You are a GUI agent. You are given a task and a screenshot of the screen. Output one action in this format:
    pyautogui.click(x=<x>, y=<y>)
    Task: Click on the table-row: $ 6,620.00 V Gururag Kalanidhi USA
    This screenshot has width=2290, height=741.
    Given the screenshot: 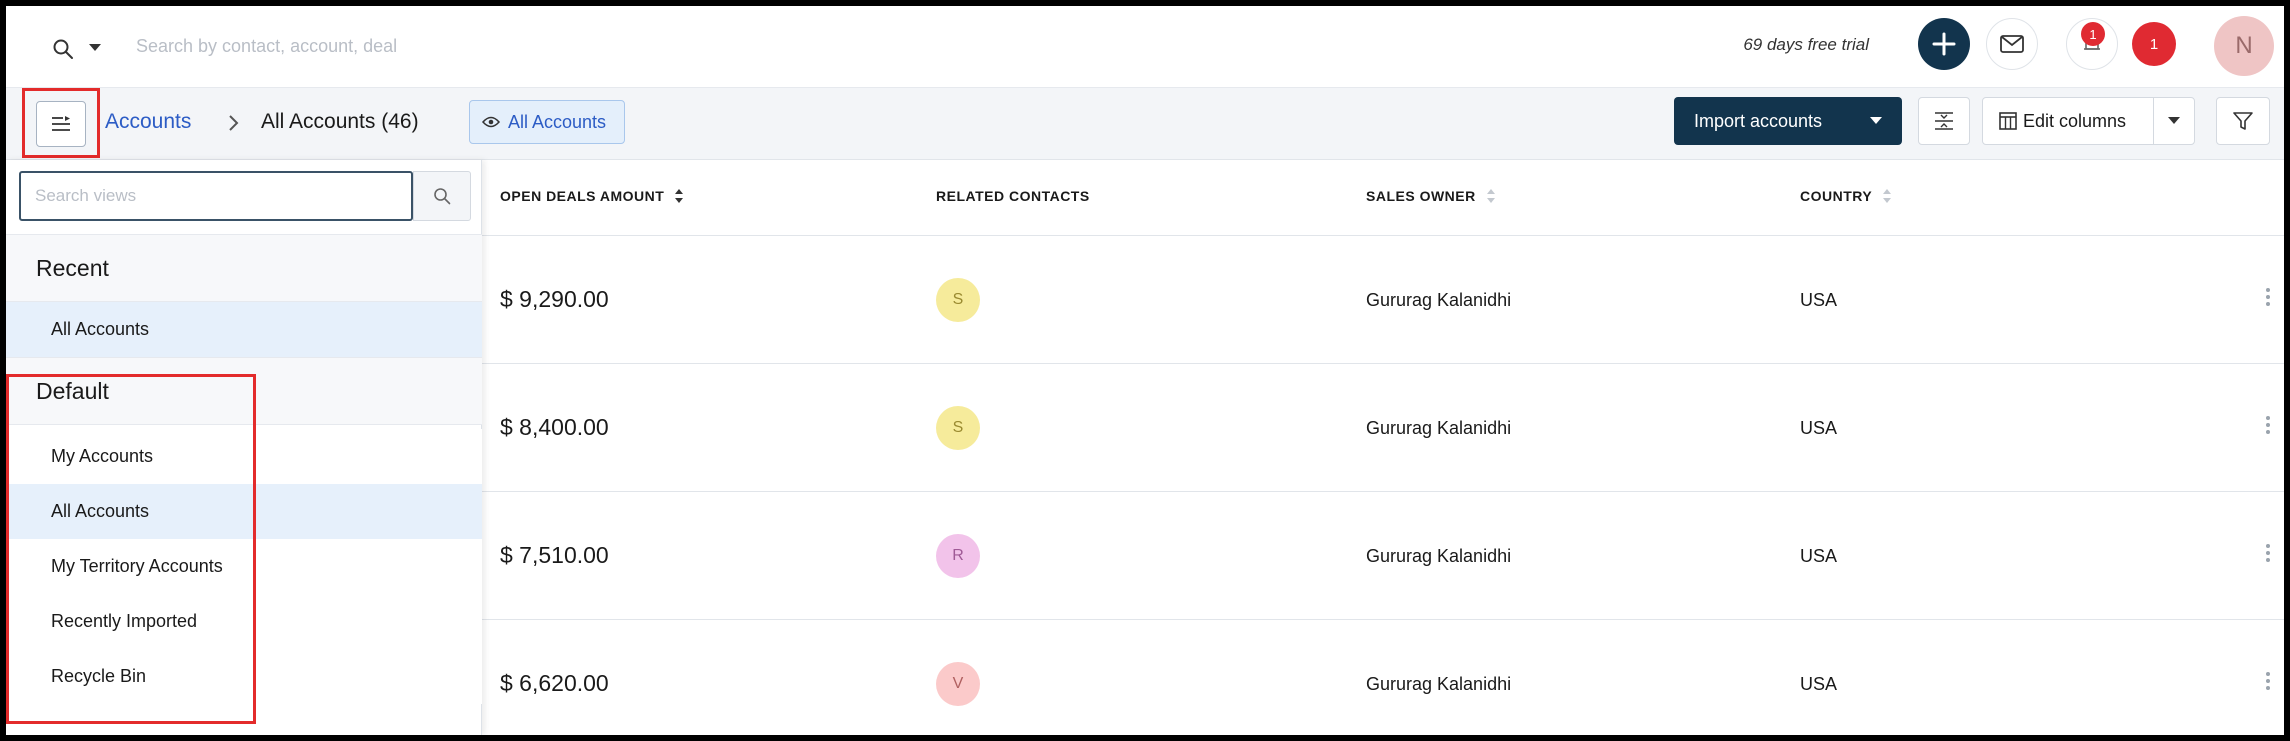 What is the action you would take?
    pyautogui.click(x=1383, y=677)
    